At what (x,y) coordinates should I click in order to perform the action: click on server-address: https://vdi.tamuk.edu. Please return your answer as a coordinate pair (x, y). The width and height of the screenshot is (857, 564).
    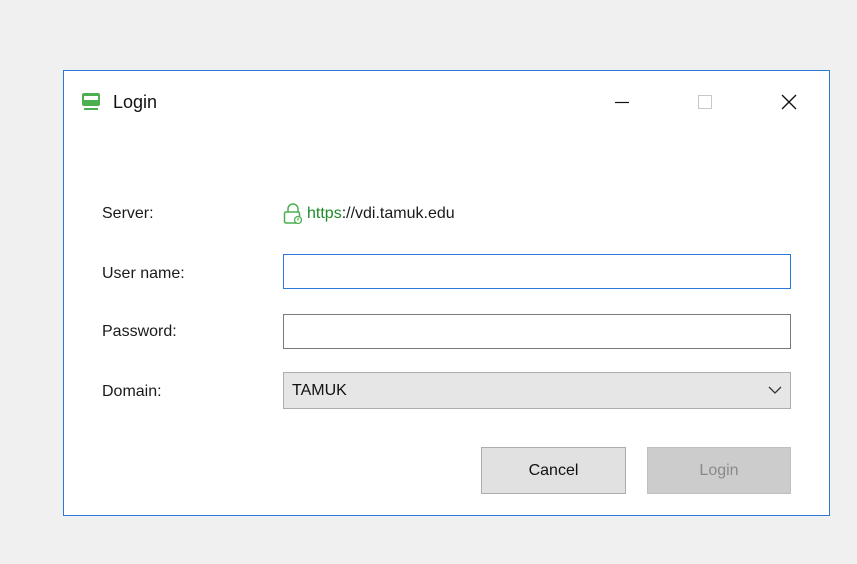
    Looking at the image, I should click on (369, 214).